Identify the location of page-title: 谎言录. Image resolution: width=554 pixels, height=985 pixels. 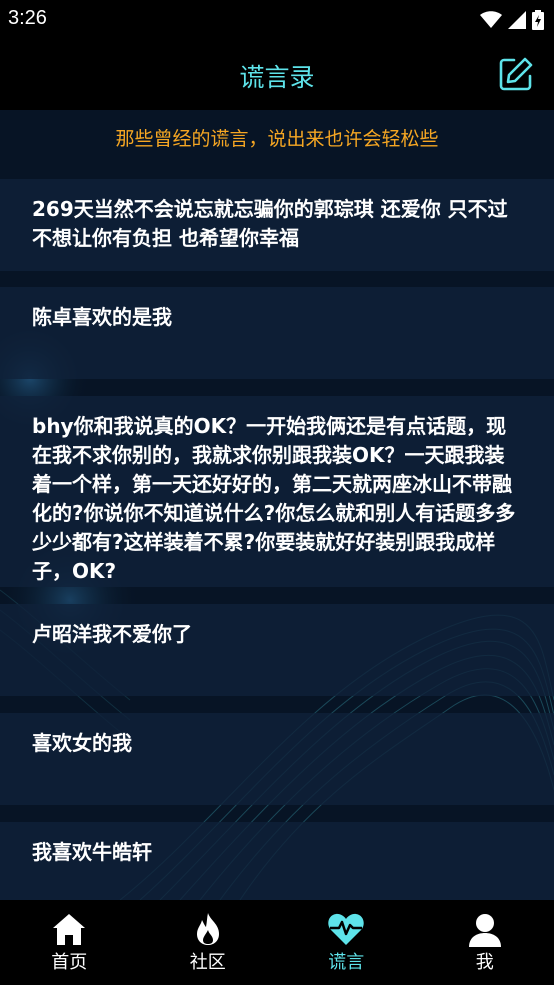
(277, 77).